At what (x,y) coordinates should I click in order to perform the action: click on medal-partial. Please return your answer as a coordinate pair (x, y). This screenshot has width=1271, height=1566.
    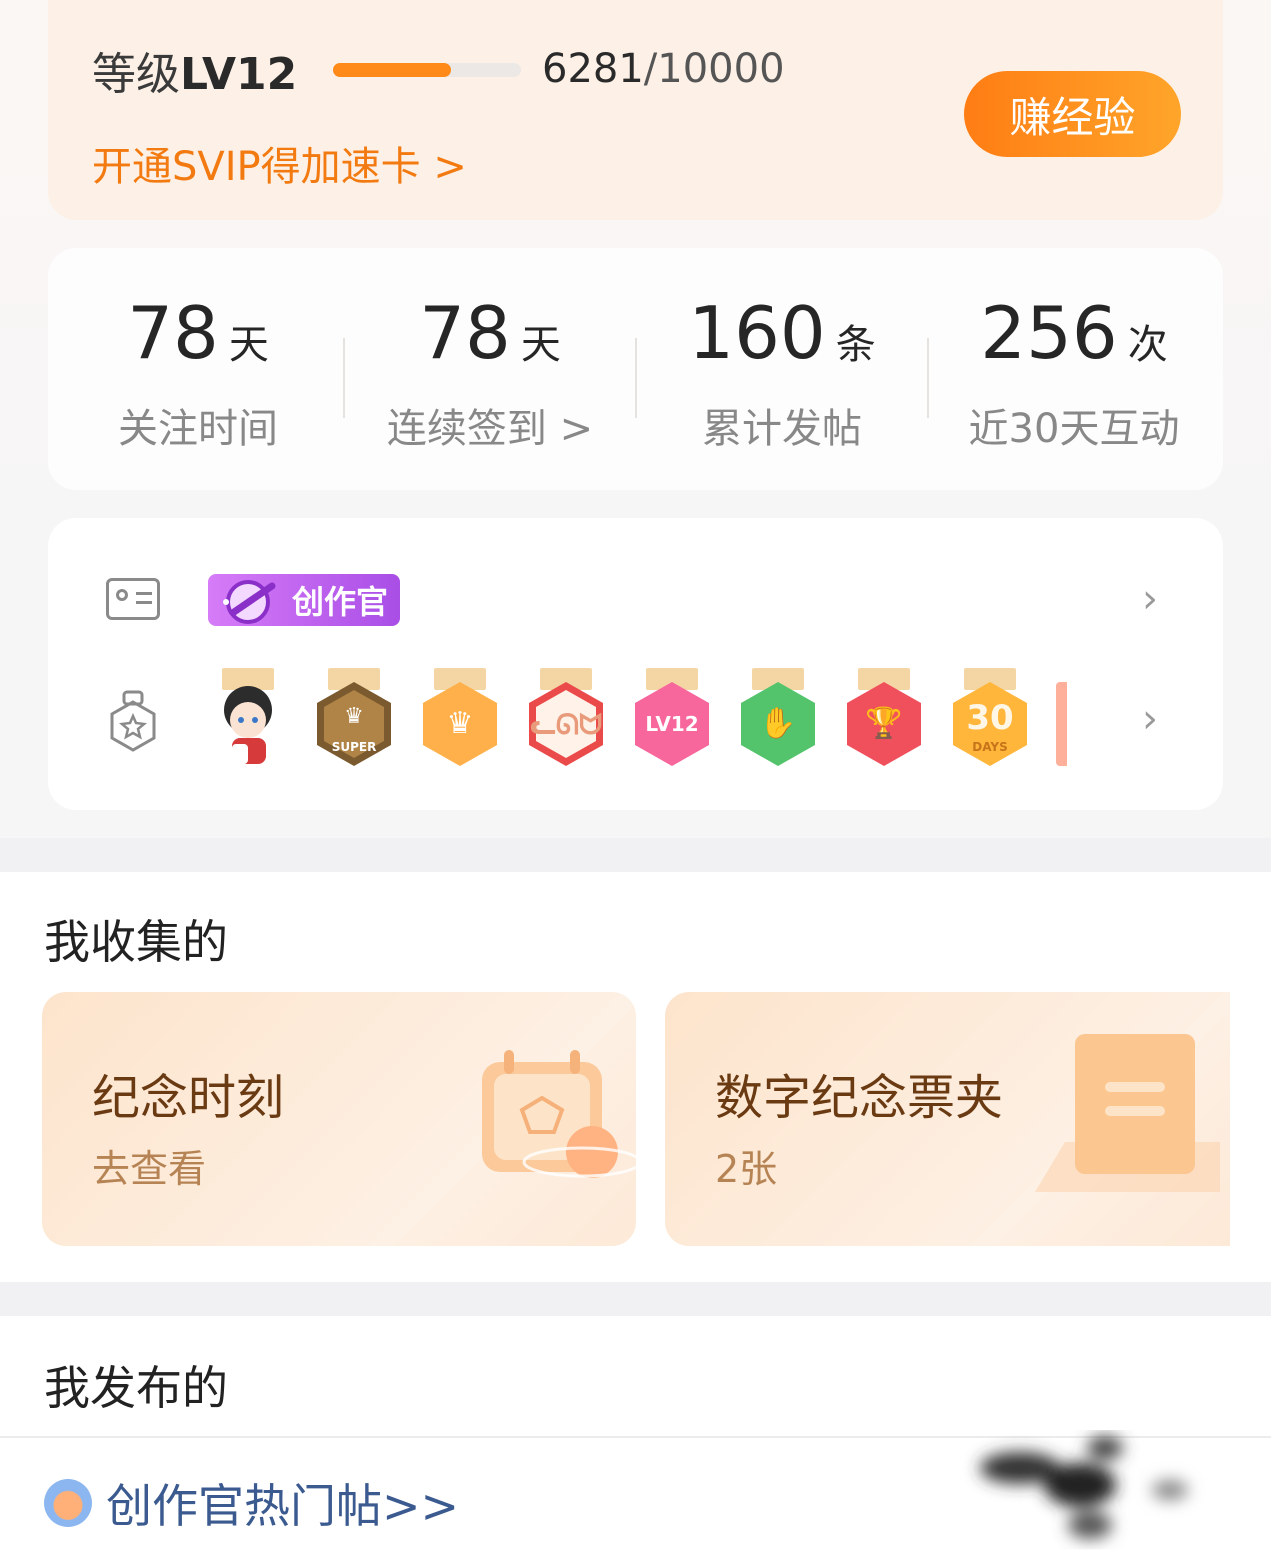
    Looking at the image, I should click on (1061, 724).